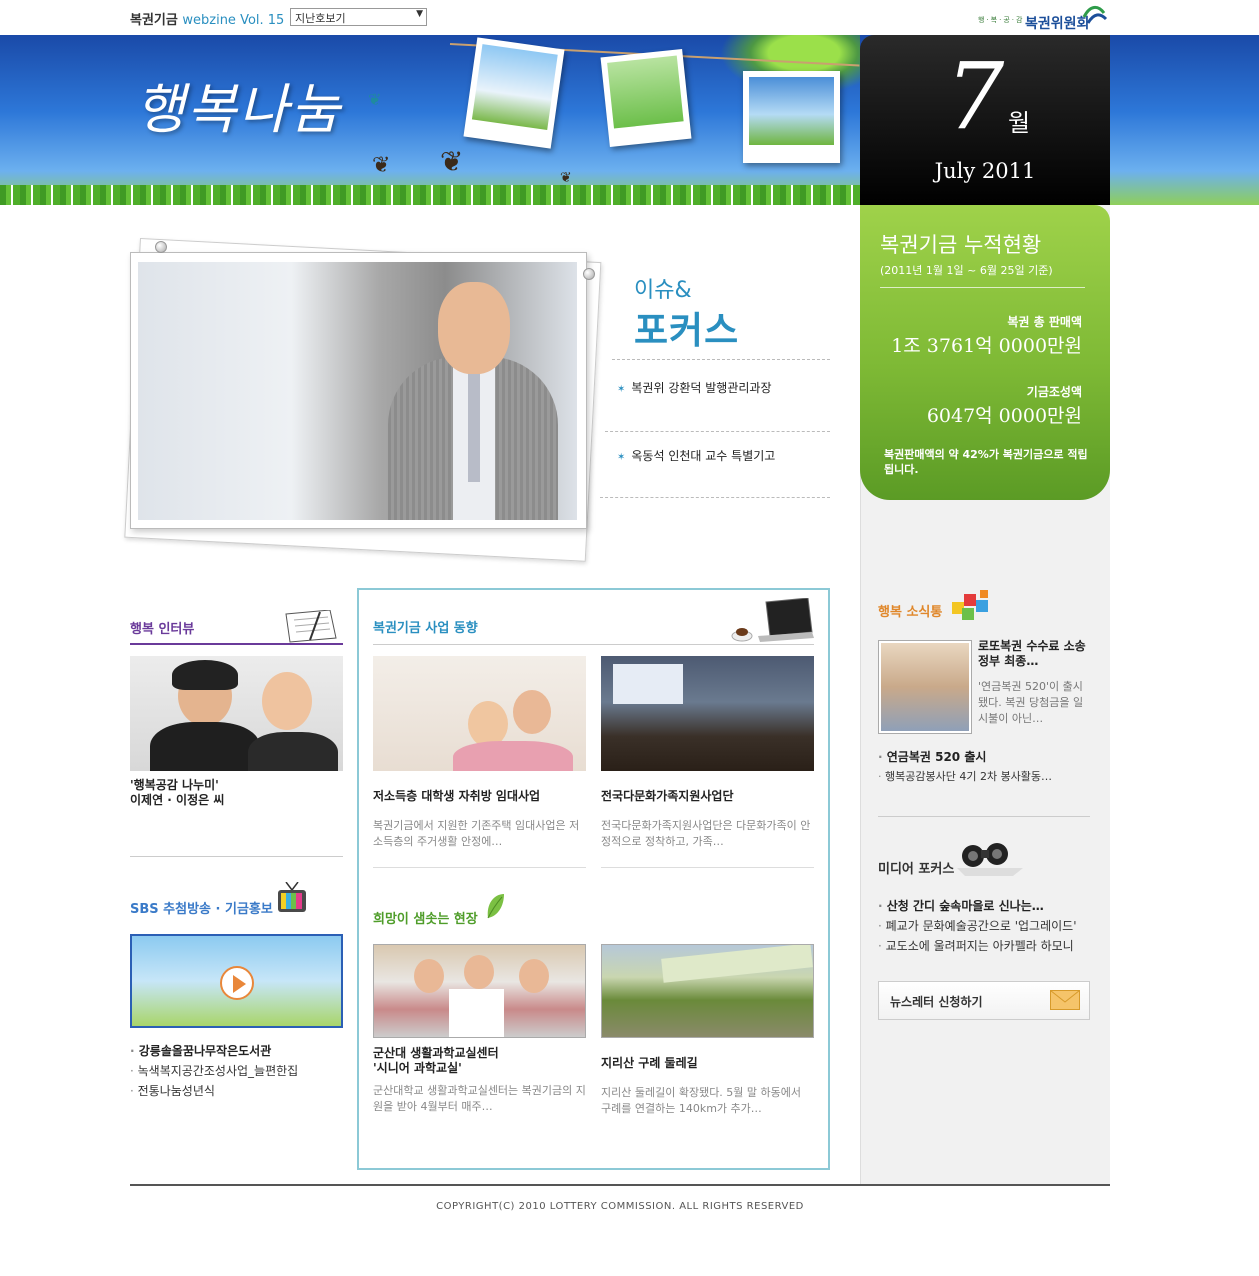 The height and width of the screenshot is (1276, 1259). I want to click on hope-item-title: 지리산 구례 둘레길, so click(649, 1062).